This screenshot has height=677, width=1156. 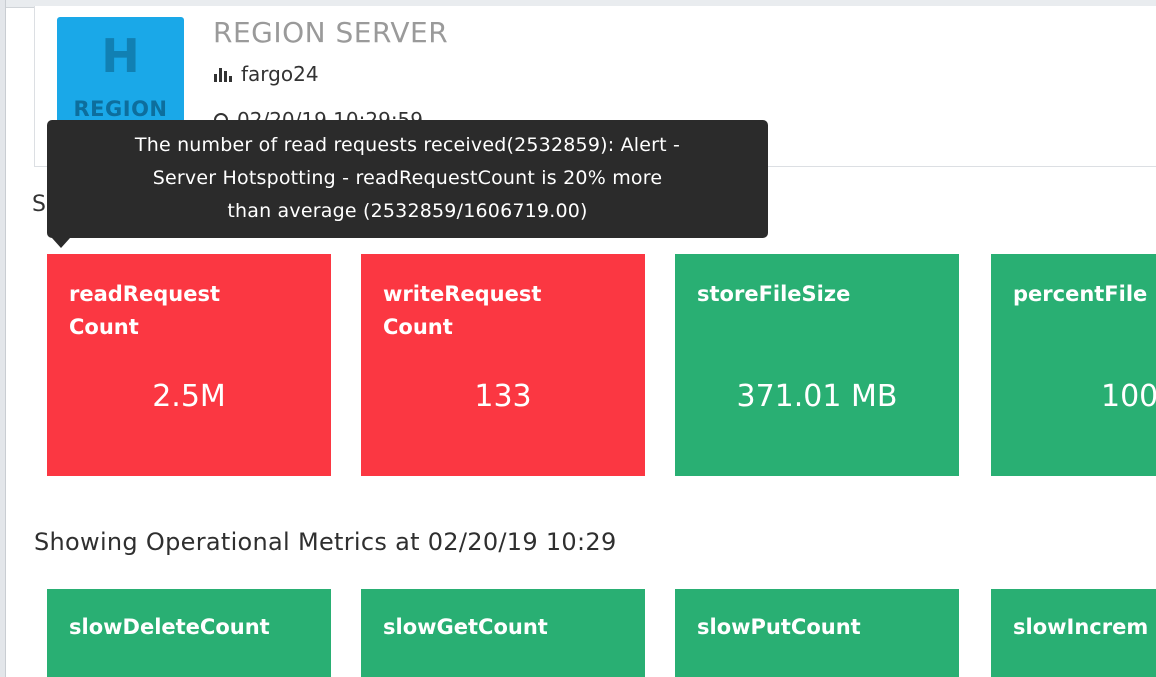 What do you see at coordinates (189, 365) in the screenshot?
I see `metric-tile-readrequestcount: readRequest Count 2.5M` at bounding box center [189, 365].